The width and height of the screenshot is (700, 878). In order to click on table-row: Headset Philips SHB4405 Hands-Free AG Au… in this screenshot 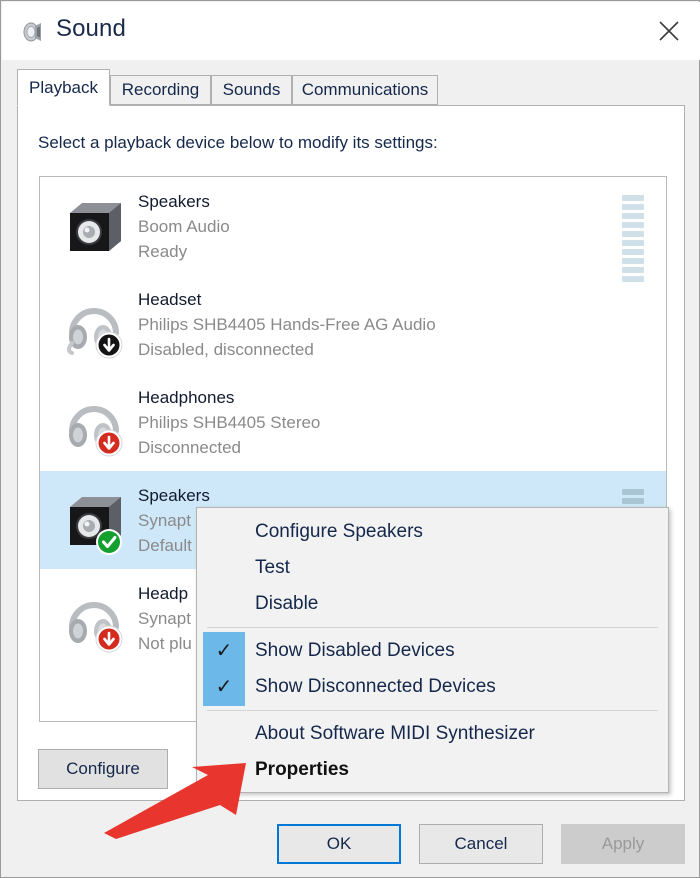, I will do `click(353, 324)`.